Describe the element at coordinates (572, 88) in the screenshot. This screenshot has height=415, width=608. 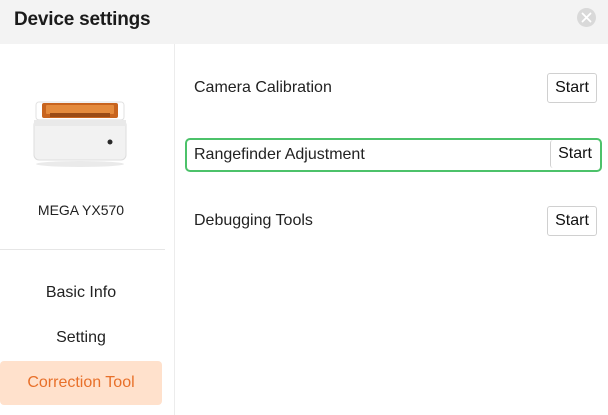
I see `camera-calibration-start-button: Start` at that location.